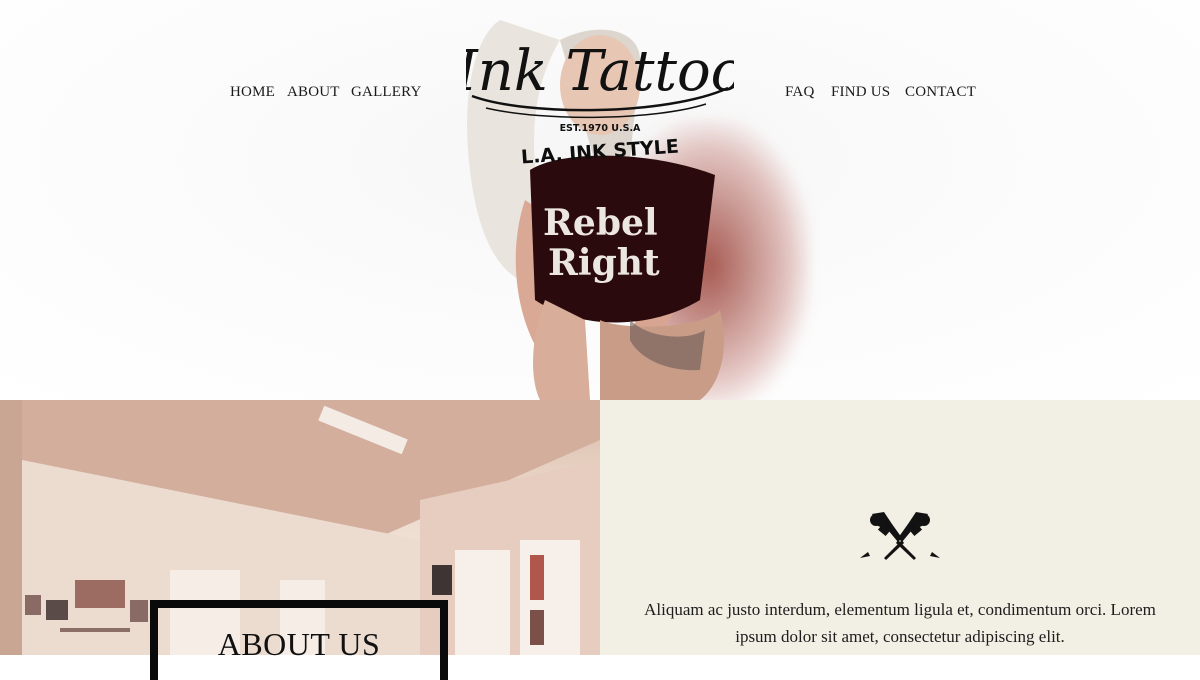 This screenshot has height=680, width=1200. What do you see at coordinates (600, 128) in the screenshot?
I see `logo-established: EST.1970 U.S.A` at bounding box center [600, 128].